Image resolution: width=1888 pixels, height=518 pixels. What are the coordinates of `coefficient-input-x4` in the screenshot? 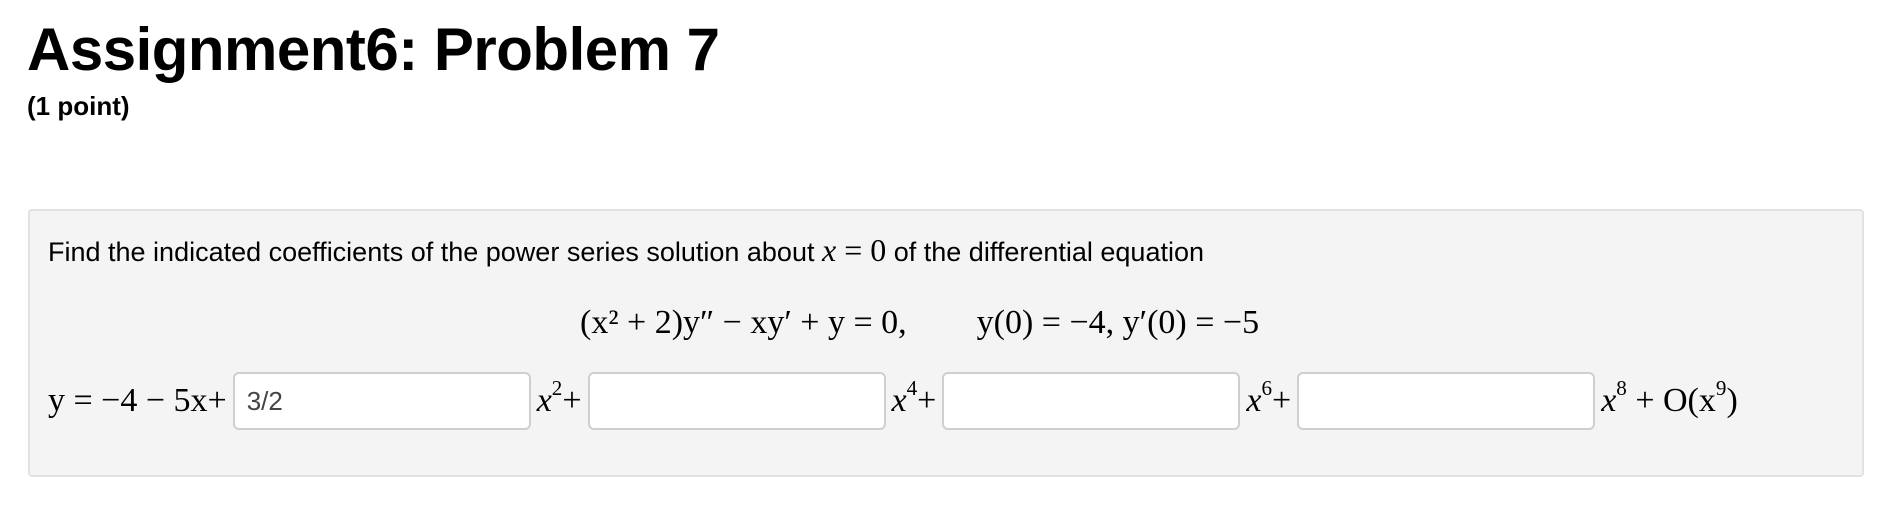 It's located at (736, 401).